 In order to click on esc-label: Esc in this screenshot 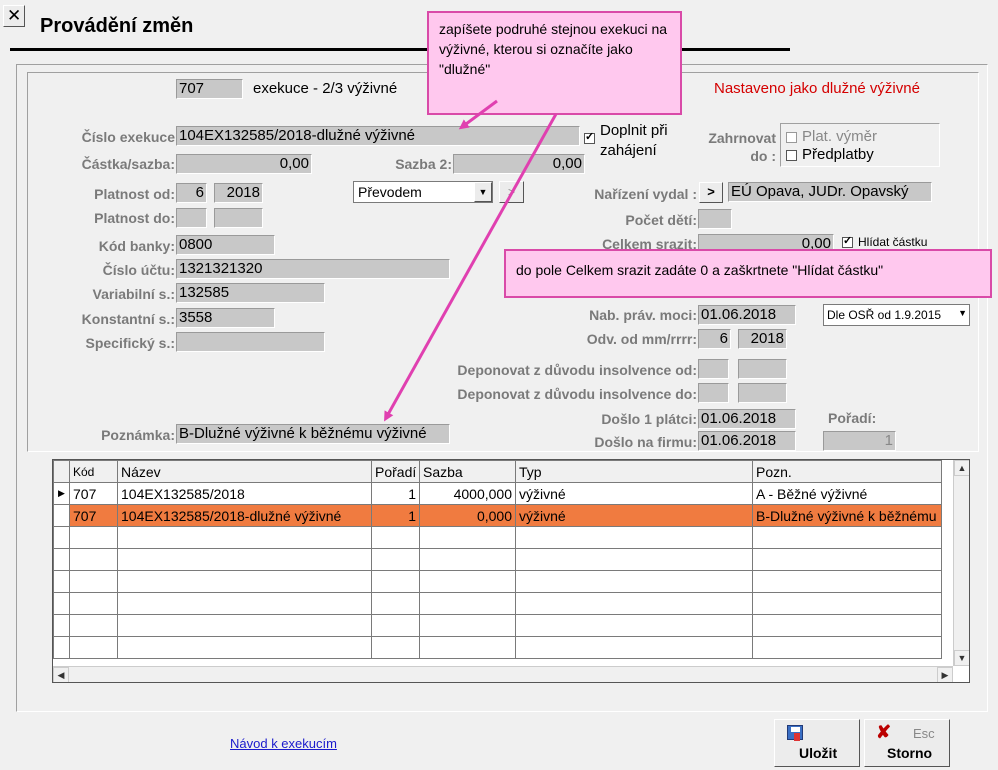, I will do `click(924, 733)`.